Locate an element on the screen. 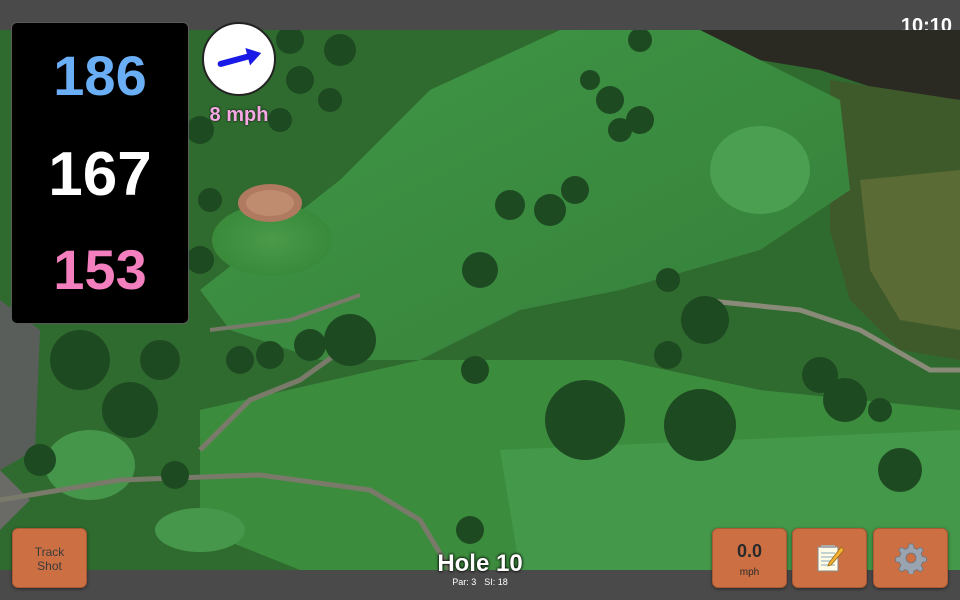 The width and height of the screenshot is (960, 600). gear-icon is located at coordinates (910, 558).